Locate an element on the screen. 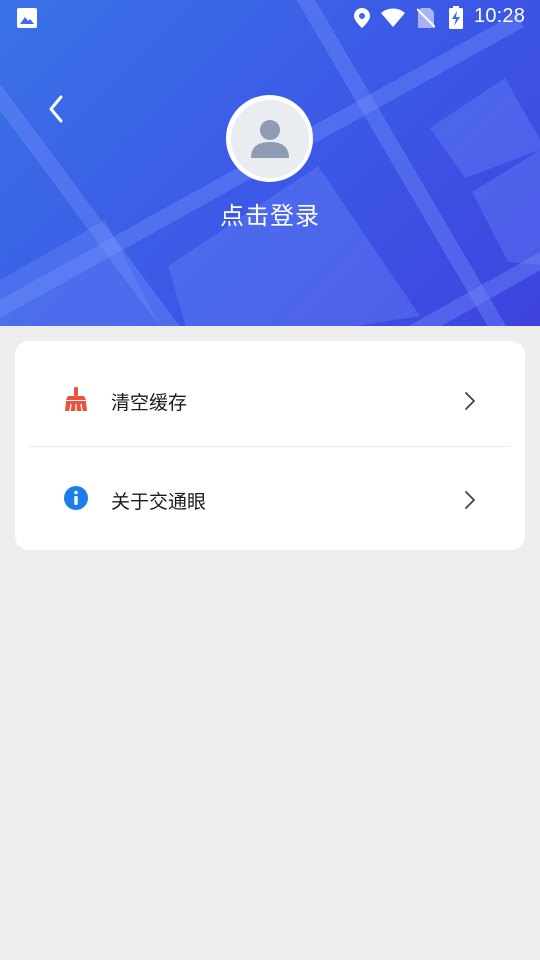 The image size is (540, 960). no-sim-icon is located at coordinates (426, 20).